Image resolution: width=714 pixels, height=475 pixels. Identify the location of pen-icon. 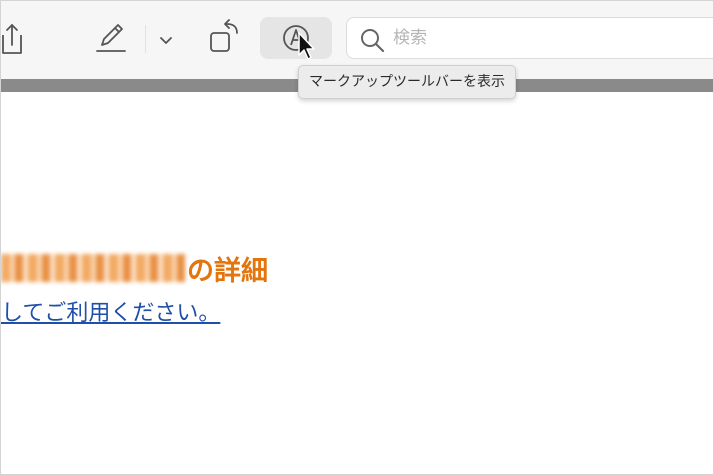
(111, 38).